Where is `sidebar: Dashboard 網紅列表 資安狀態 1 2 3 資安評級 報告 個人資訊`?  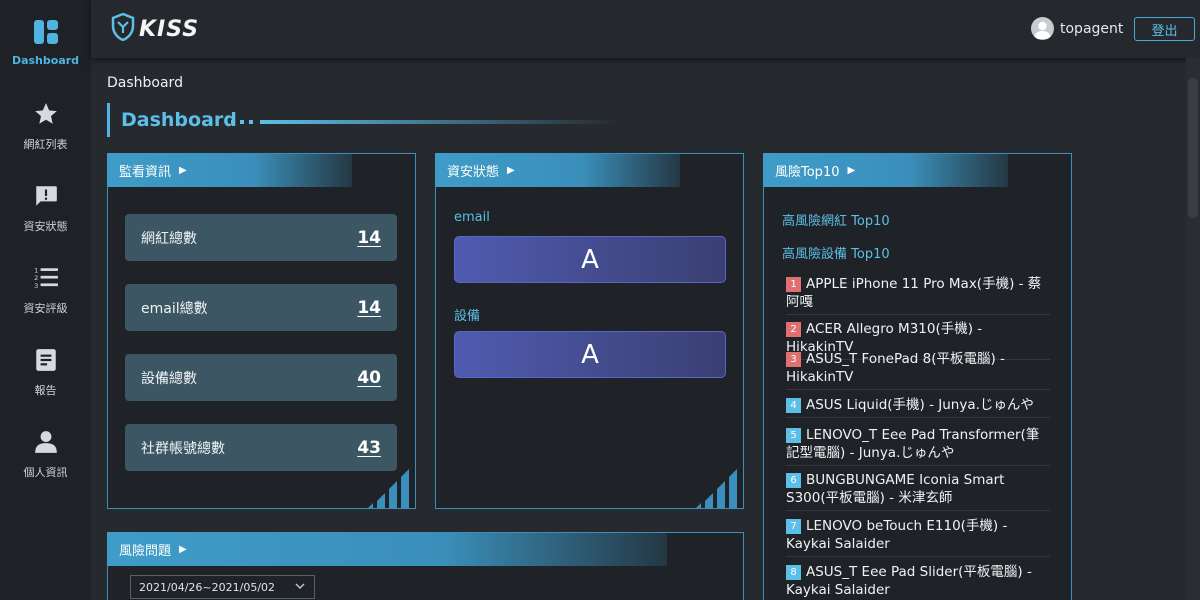
sidebar: Dashboard 網紅列表 資安狀態 1 2 3 資安評級 報告 個人資訊 is located at coordinates (45, 300).